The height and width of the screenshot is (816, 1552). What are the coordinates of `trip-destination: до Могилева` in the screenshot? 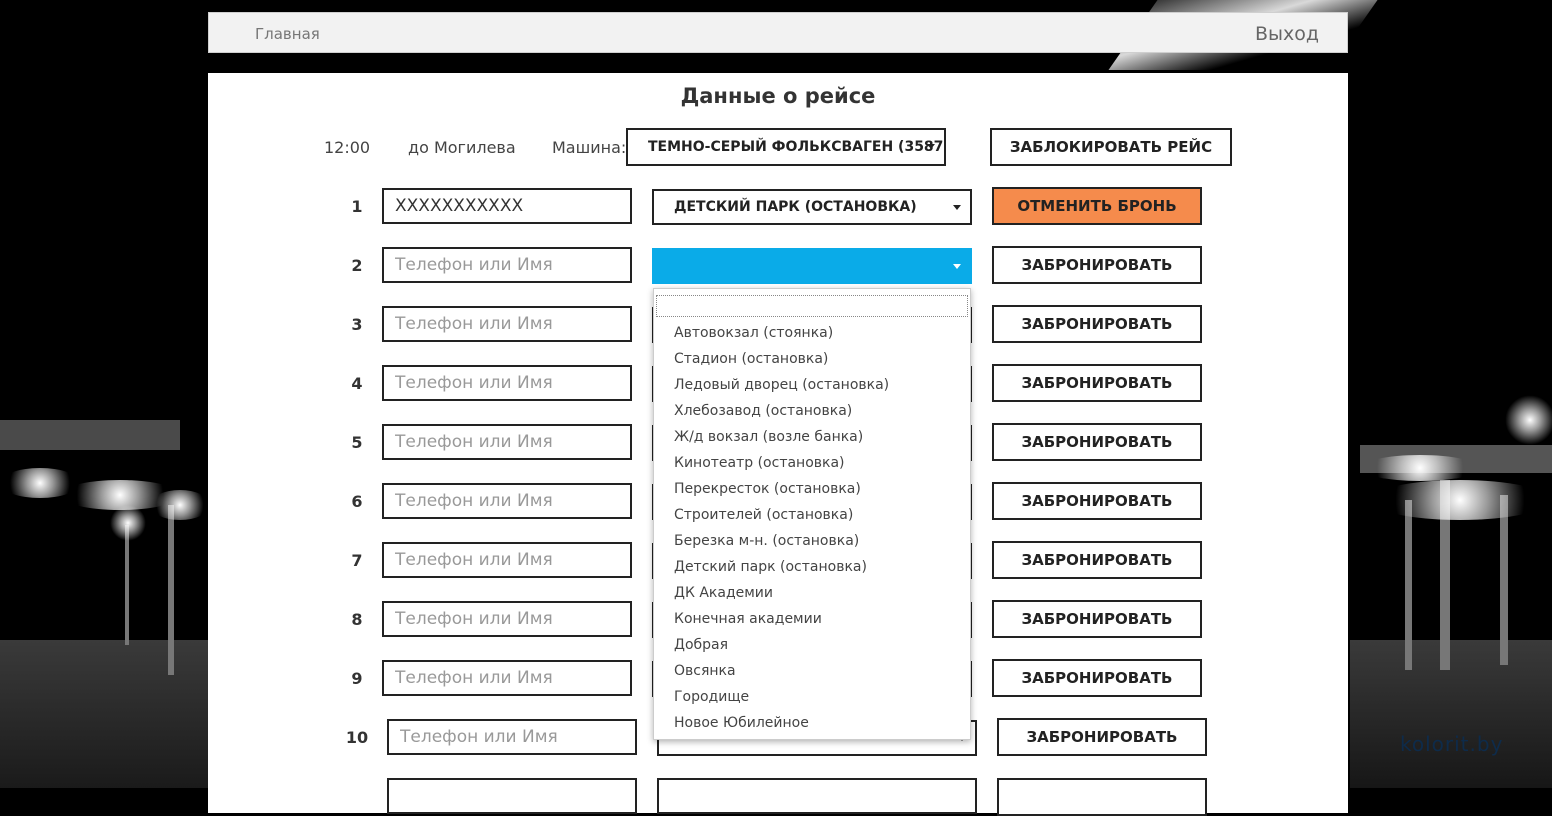 It's located at (462, 147).